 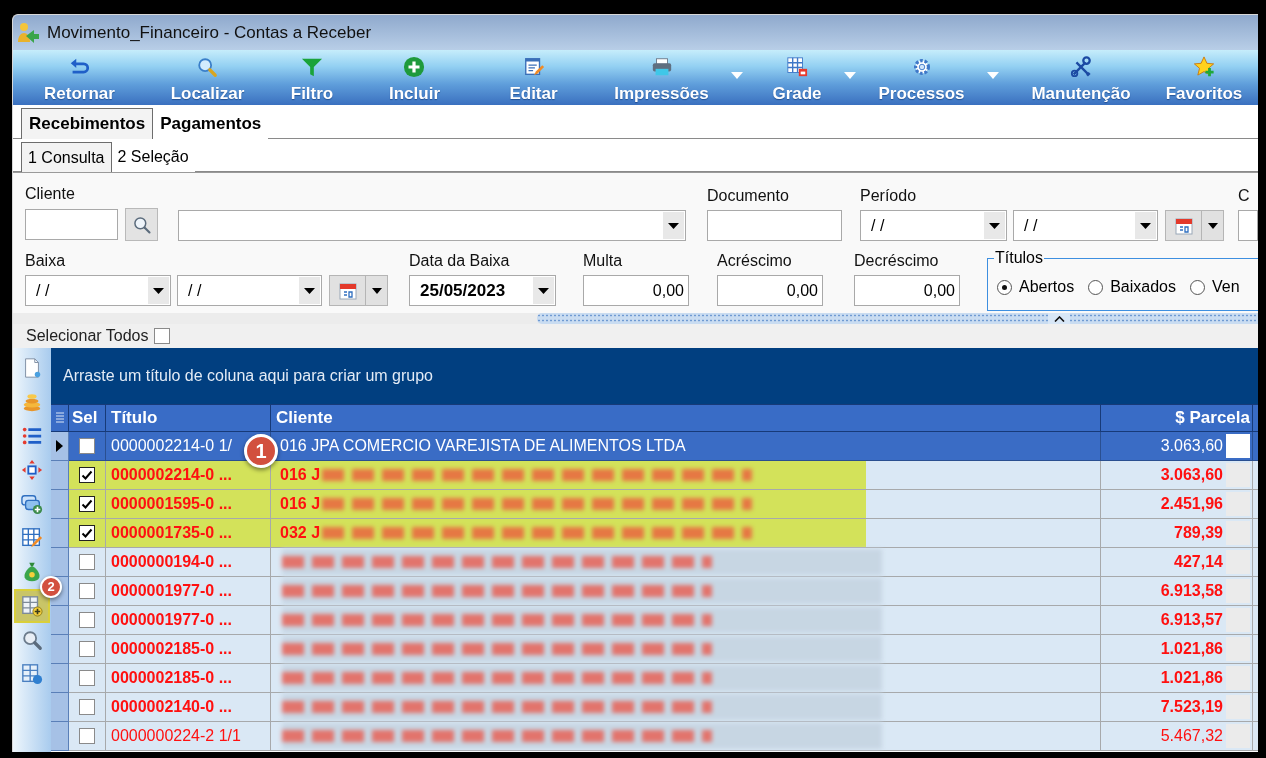 What do you see at coordinates (483, 446) in the screenshot?
I see `cell-text: 016 JPA COMERCIO VAREJISTA DE ALIMENTOS LTDA` at bounding box center [483, 446].